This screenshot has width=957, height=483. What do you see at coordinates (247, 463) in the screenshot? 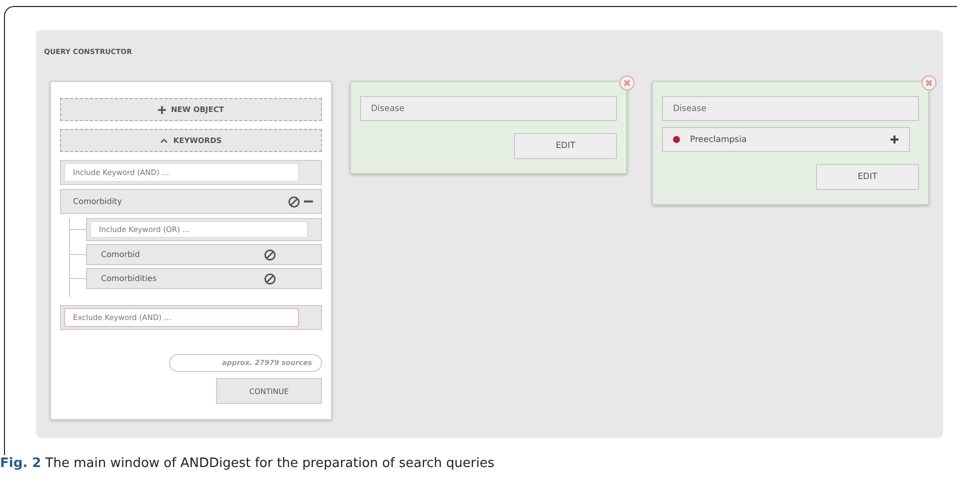
I see `figure-caption: Fig. 2 The main window of ANDDigest for the preparation of search queries` at bounding box center [247, 463].